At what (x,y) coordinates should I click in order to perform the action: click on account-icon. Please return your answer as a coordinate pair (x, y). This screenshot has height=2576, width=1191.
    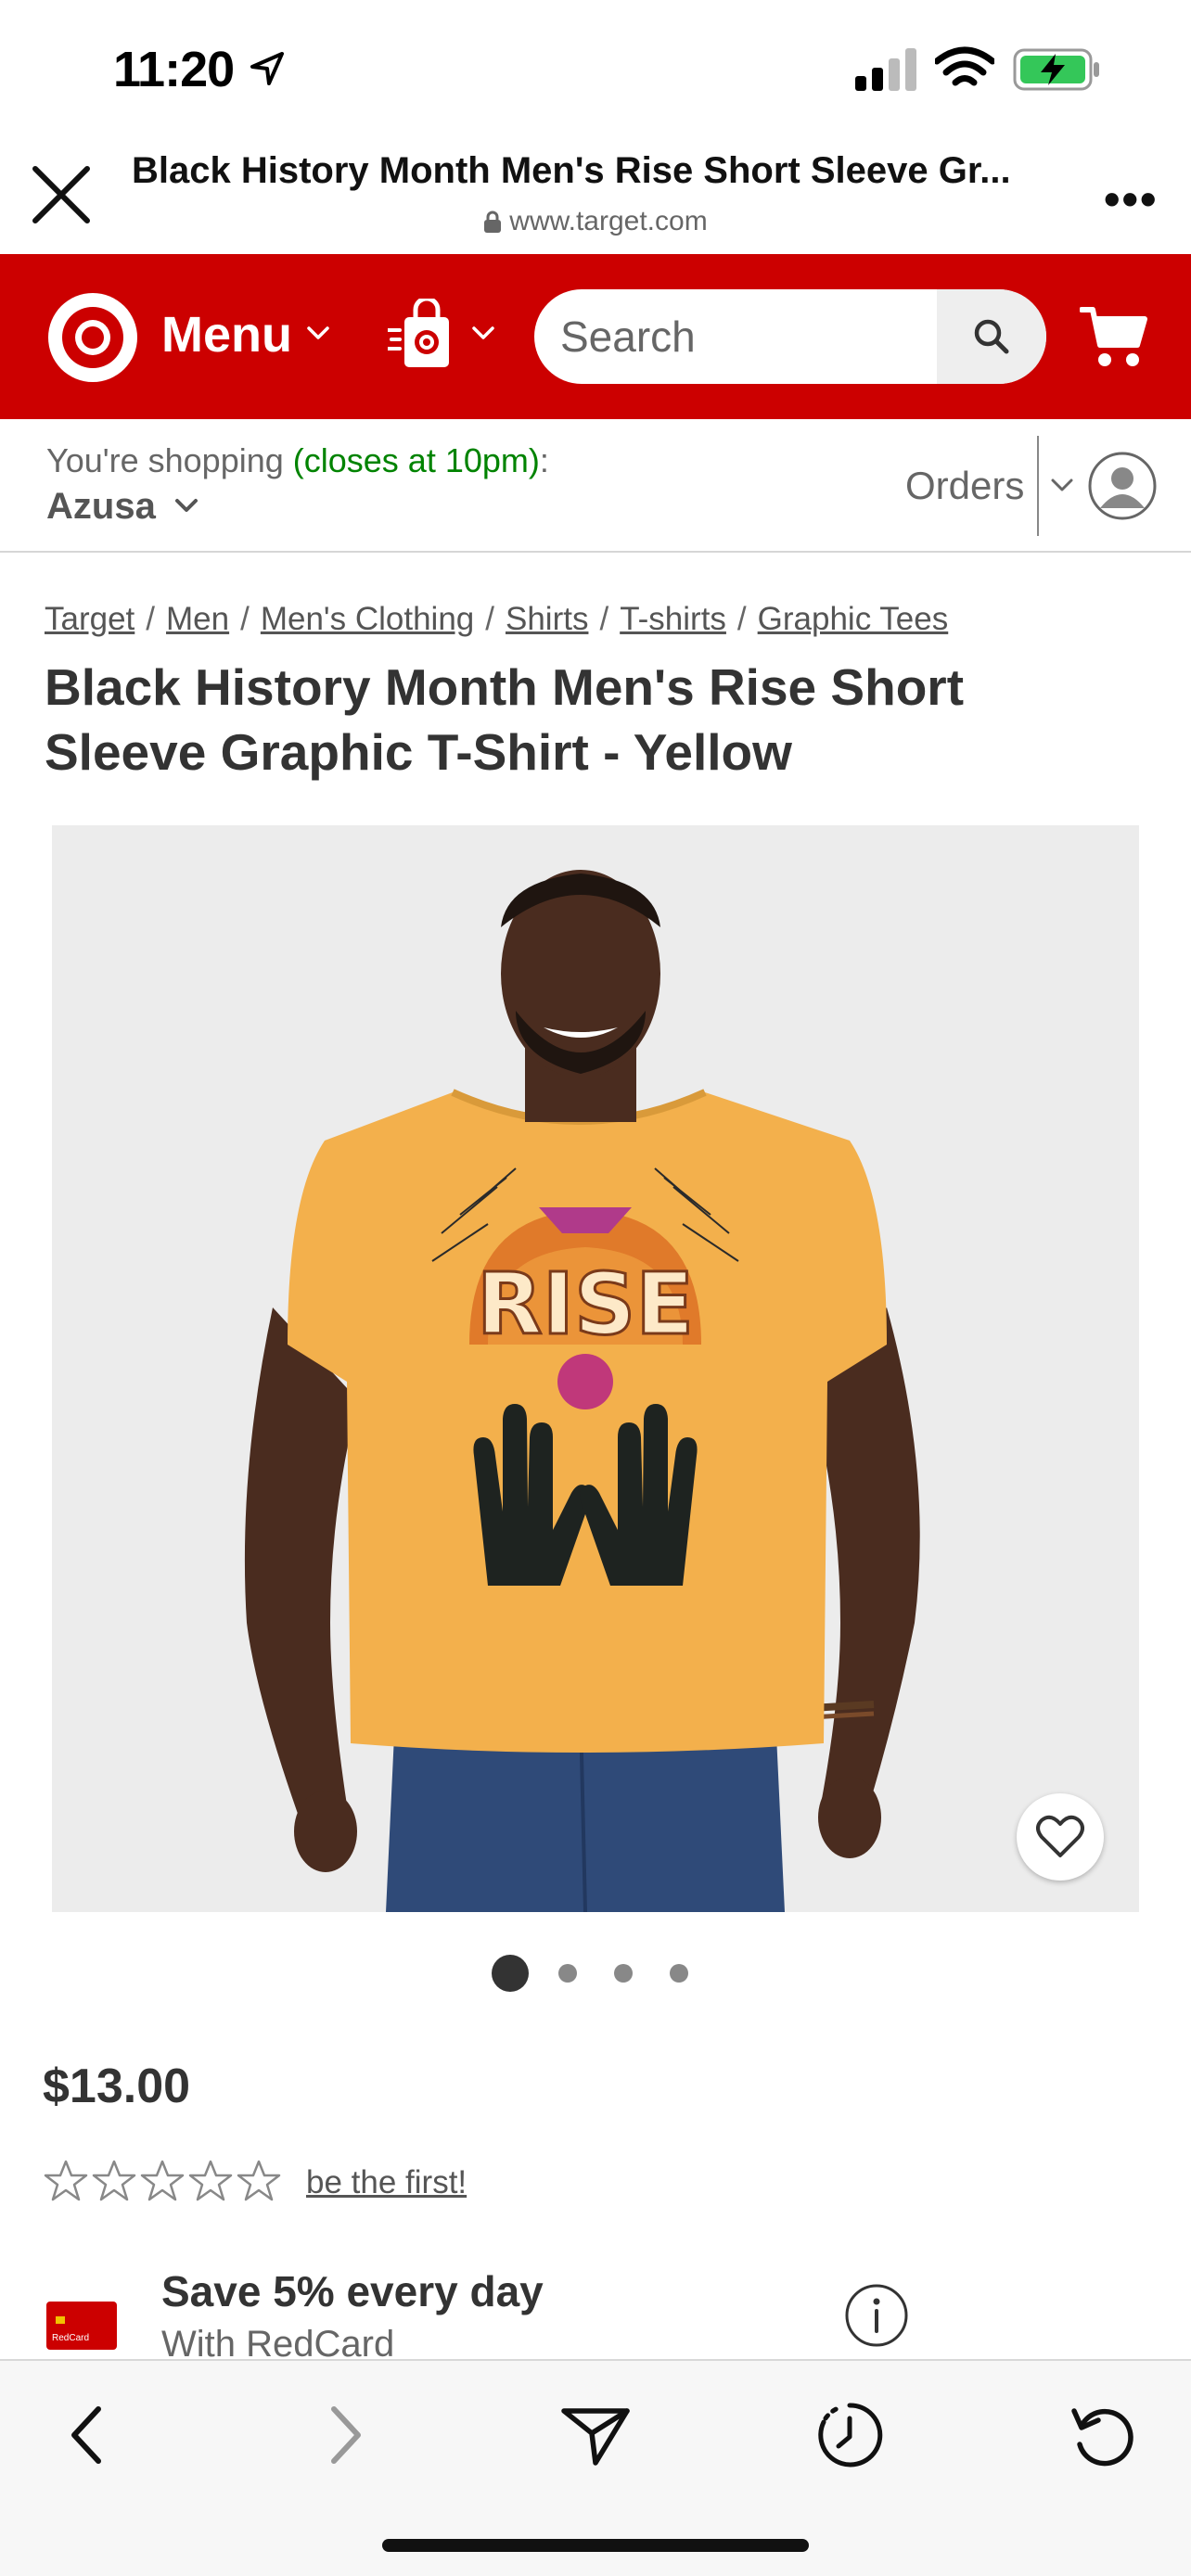
    Looking at the image, I should click on (1122, 486).